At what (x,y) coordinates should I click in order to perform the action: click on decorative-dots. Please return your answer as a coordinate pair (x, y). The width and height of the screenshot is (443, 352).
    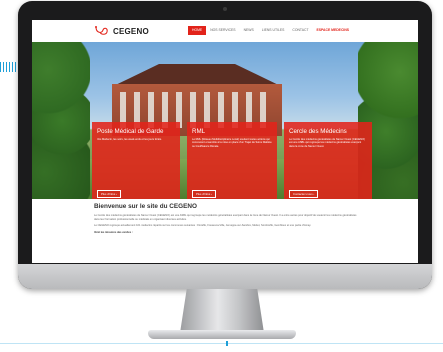
    Looking at the image, I should click on (8, 67).